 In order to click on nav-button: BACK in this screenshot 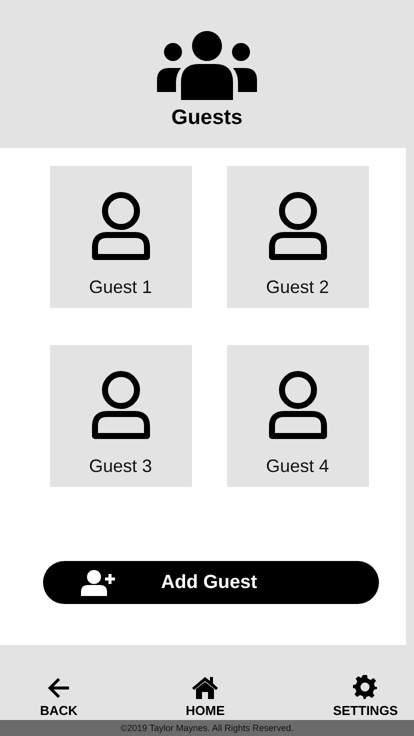, I will do `click(59, 697)`.